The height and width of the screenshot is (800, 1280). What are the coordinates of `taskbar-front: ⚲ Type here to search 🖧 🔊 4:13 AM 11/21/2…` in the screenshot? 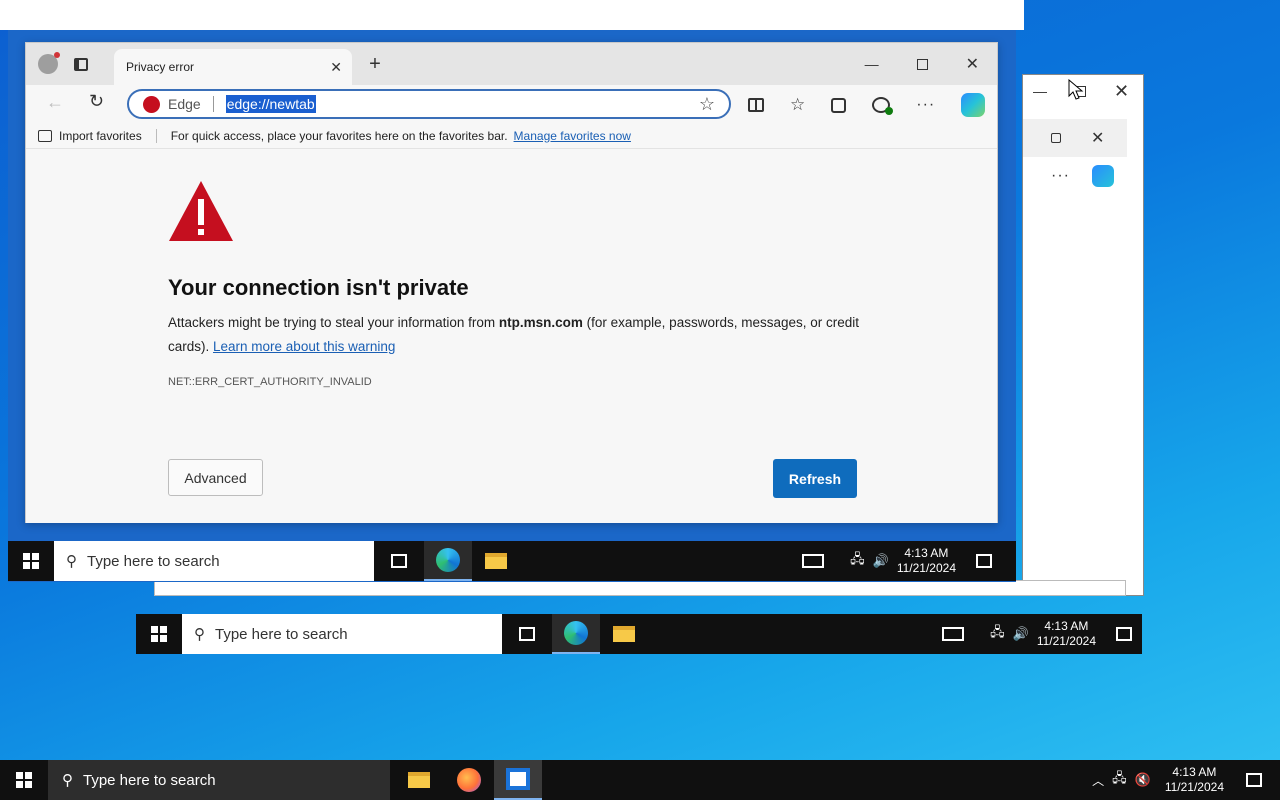 It's located at (512, 561).